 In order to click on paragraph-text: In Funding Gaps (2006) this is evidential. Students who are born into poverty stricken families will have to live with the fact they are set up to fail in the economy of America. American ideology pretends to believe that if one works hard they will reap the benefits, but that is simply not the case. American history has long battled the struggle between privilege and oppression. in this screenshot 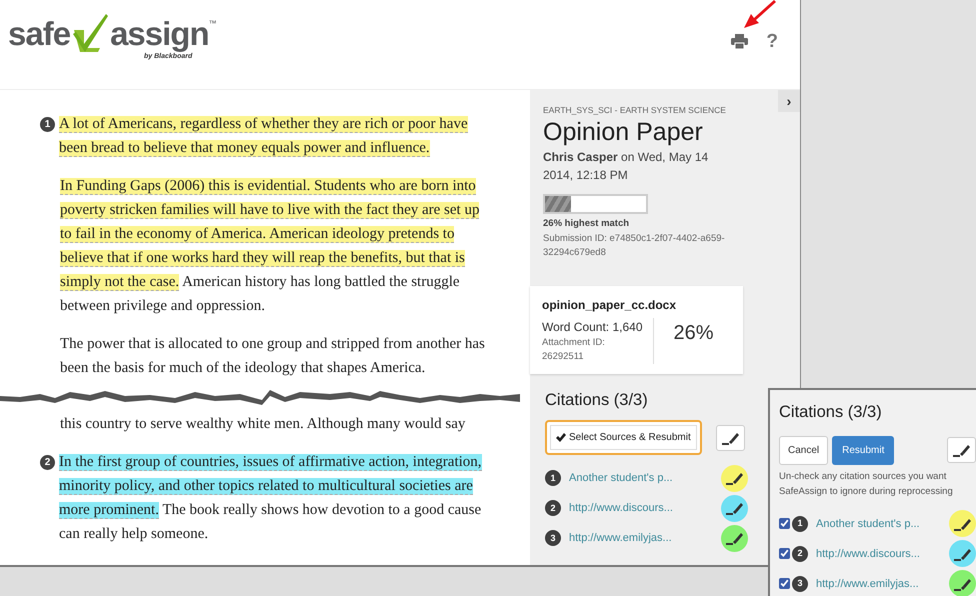, I will do `click(270, 246)`.